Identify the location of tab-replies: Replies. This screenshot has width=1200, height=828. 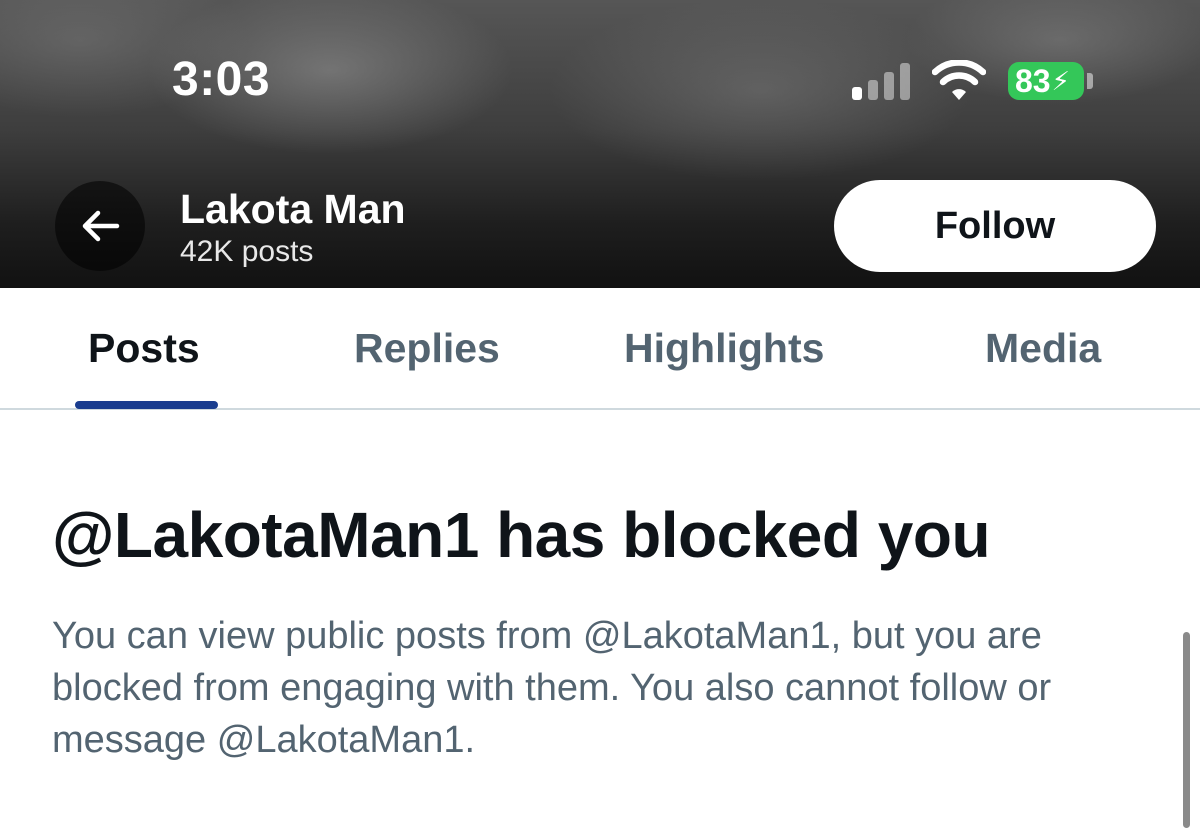
(427, 348).